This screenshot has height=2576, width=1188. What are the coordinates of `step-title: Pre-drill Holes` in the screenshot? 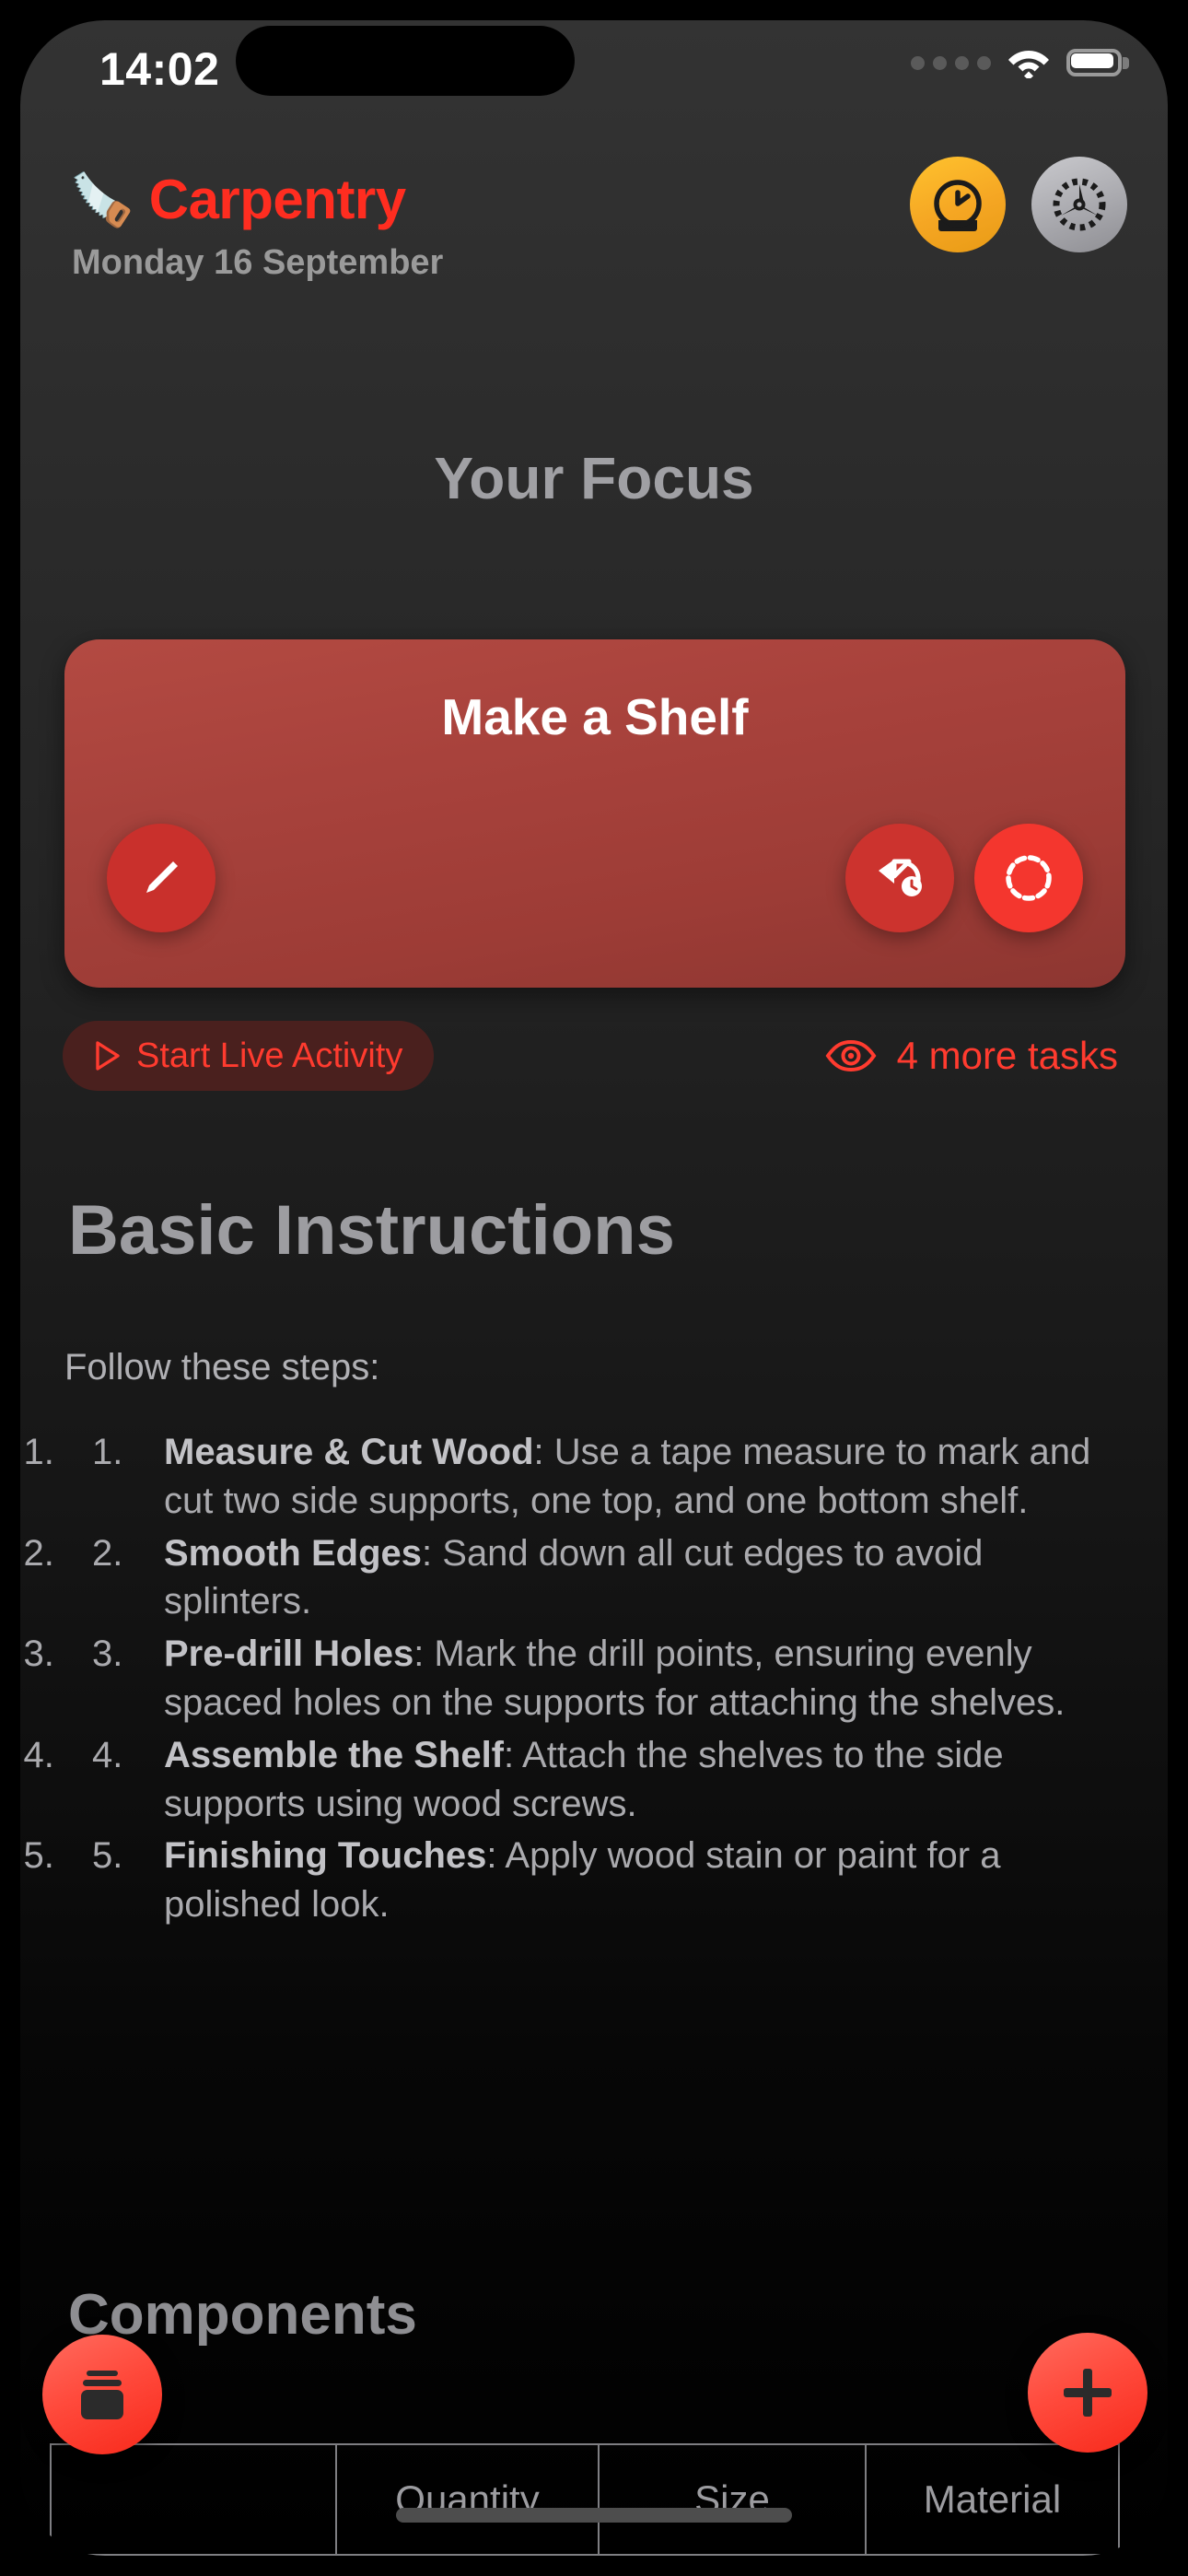 It's located at (289, 1654).